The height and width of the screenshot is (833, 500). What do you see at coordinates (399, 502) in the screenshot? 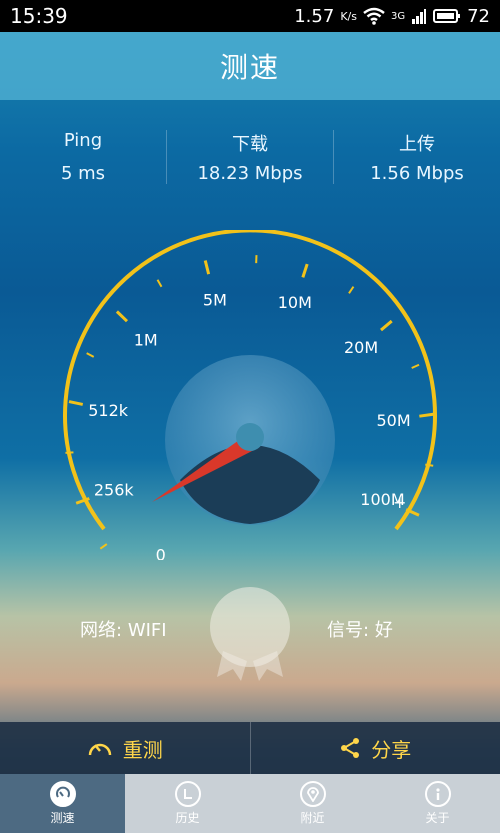
I see `gauge-plus: +` at bounding box center [399, 502].